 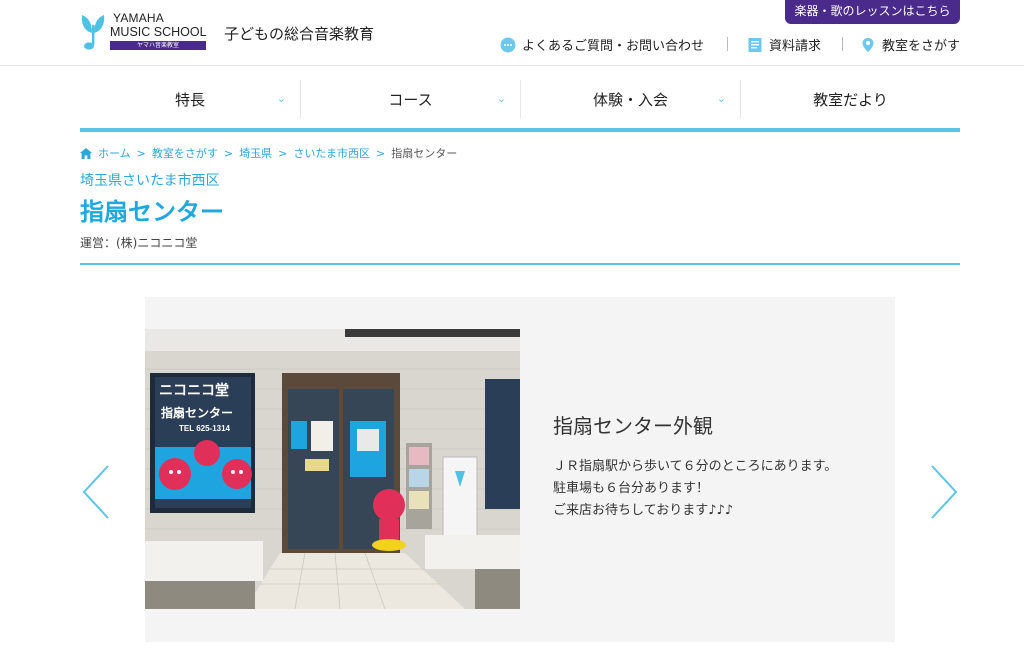 I want to click on brand-line2: MUSIC SCHOOL, so click(x=158, y=32).